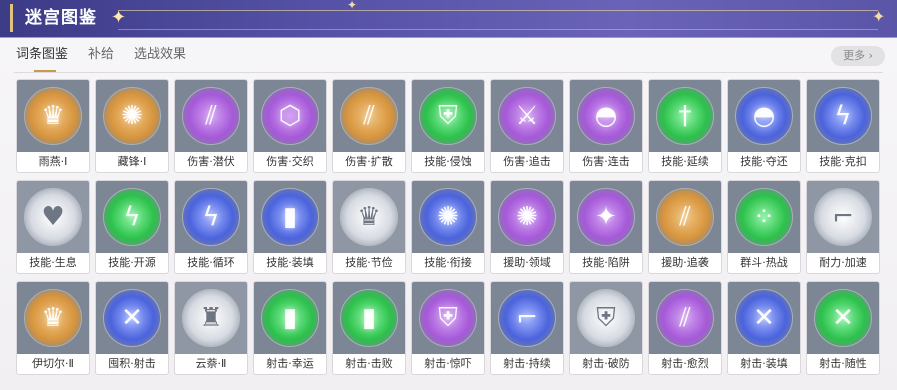  I want to click on entry-card-art: ⌐, so click(843, 217).